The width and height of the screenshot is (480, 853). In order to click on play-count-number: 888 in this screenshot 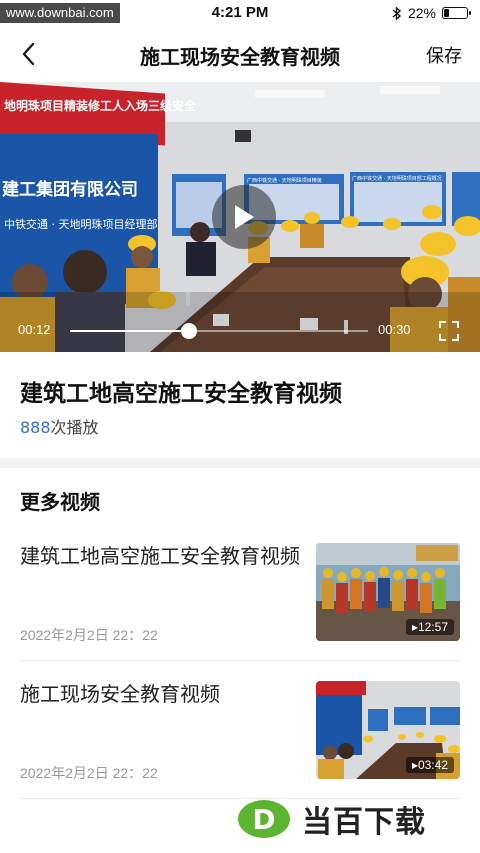, I will do `click(35, 427)`.